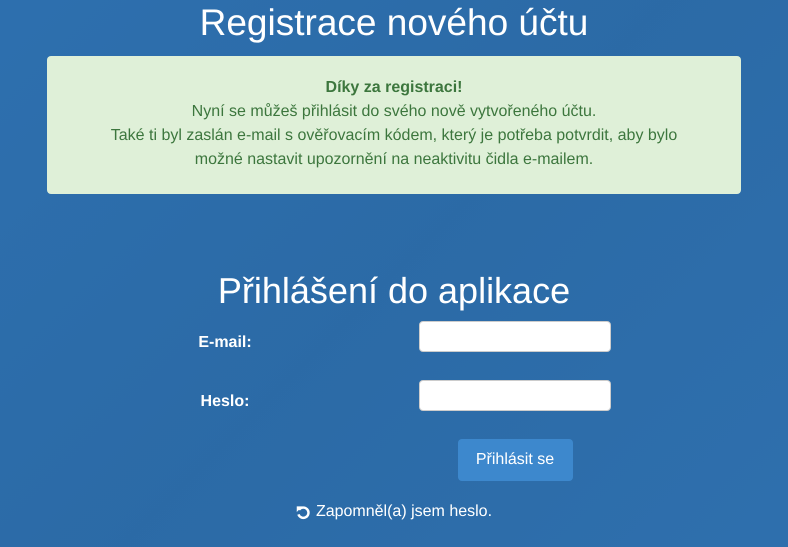 This screenshot has height=547, width=788. What do you see at coordinates (515, 336) in the screenshot?
I see `email-field` at bounding box center [515, 336].